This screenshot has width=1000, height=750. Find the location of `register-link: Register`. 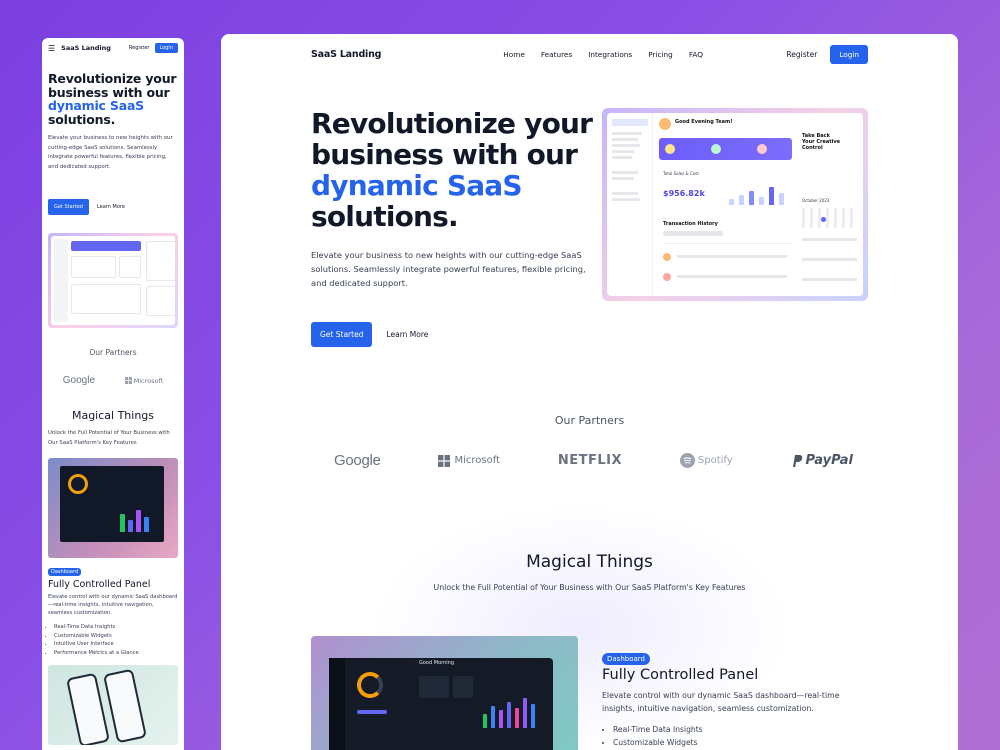

register-link: Register is located at coordinates (801, 54).